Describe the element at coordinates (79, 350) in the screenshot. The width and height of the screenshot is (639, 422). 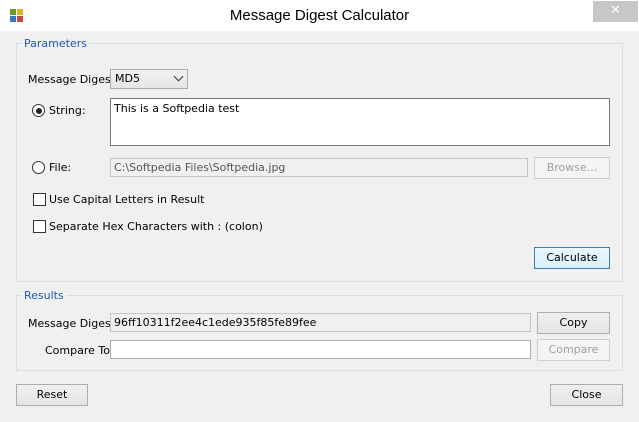
I see `compare-to-label: Compare To:` at that location.